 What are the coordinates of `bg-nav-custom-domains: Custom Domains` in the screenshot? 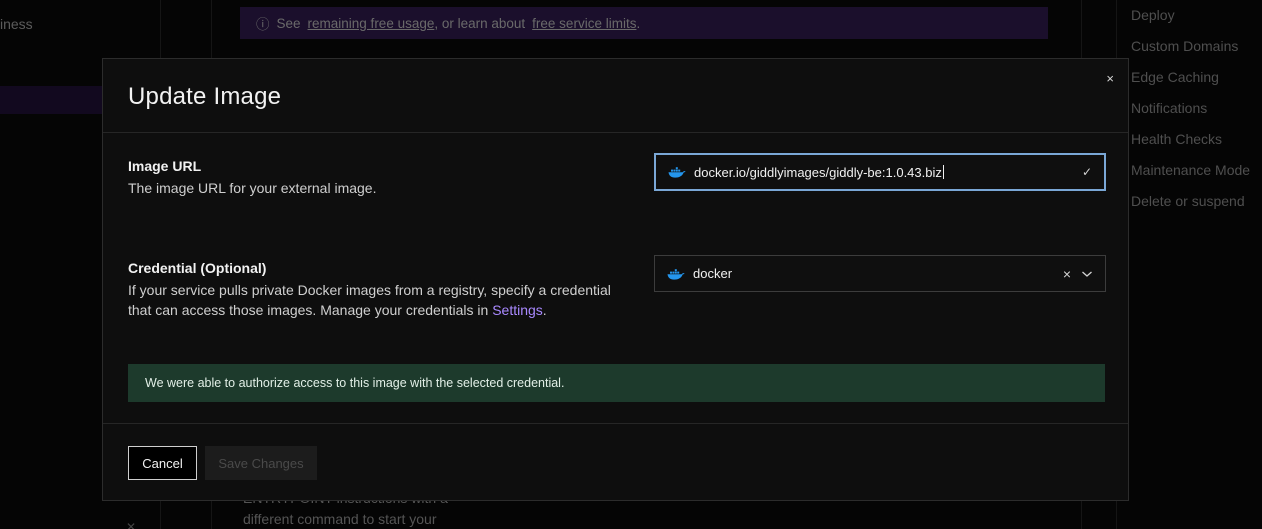 It's located at (1196, 50).